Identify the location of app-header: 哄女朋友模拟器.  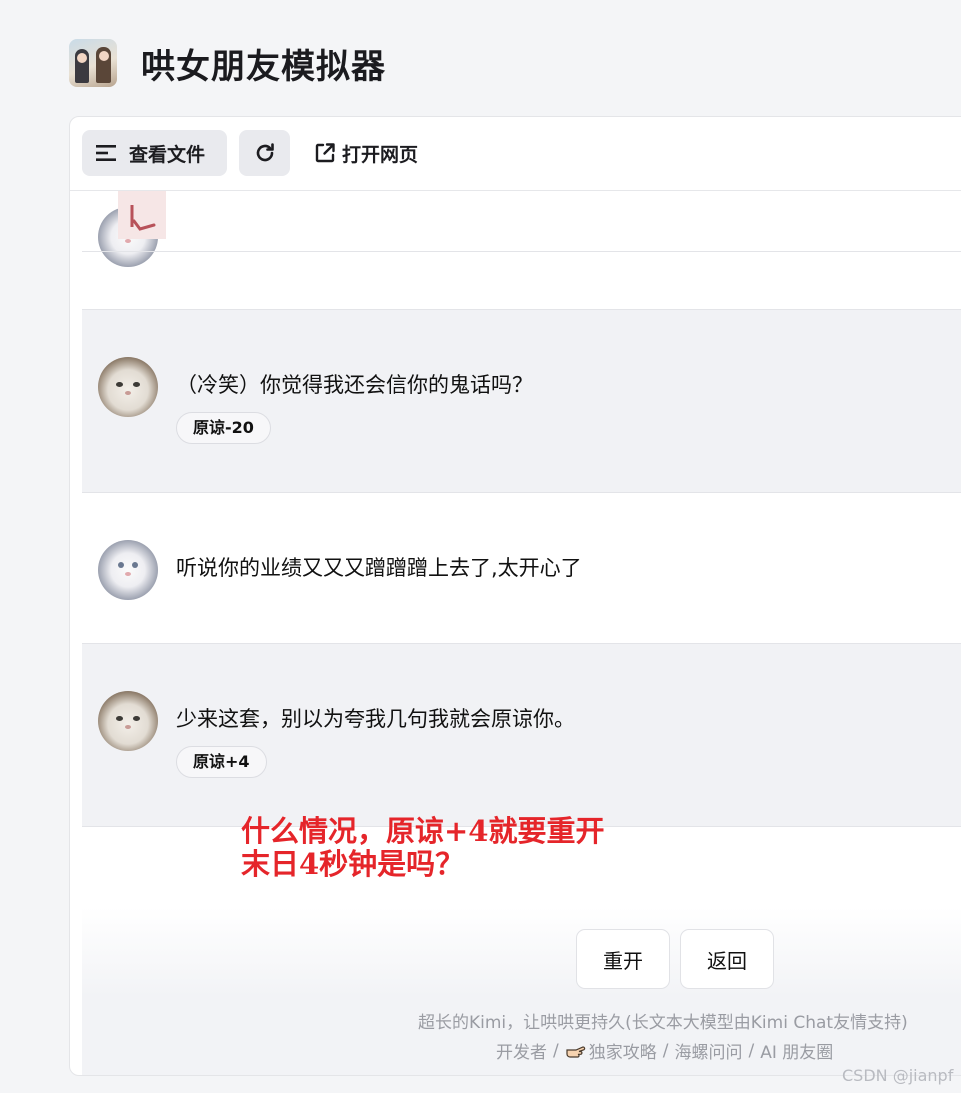
(227, 63).